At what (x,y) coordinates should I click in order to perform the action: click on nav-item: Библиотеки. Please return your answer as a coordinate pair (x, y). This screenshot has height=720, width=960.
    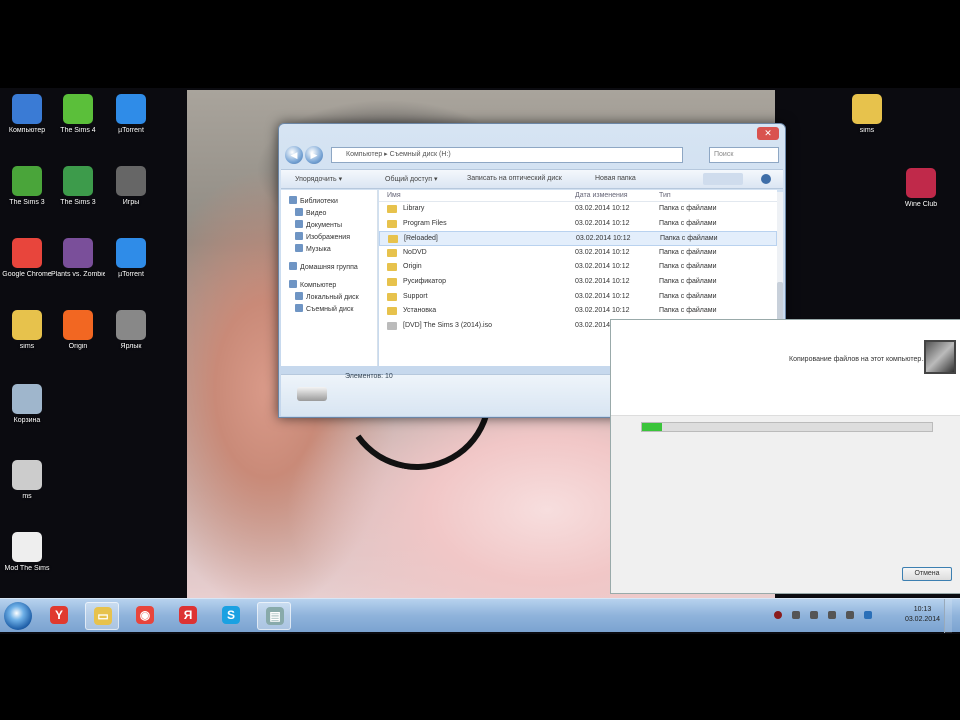
    Looking at the image, I should click on (329, 202).